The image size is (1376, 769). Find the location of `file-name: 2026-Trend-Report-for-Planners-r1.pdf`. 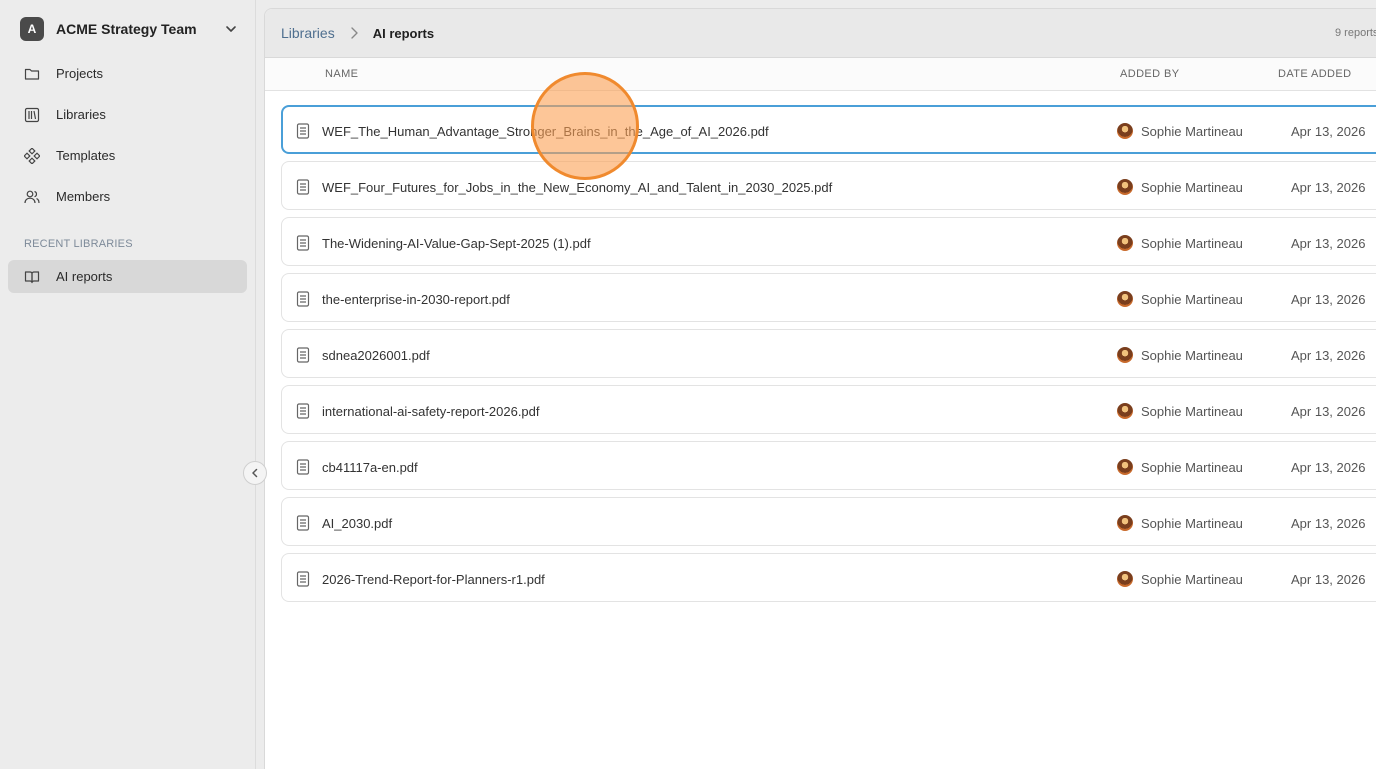

file-name: 2026-Trend-Report-for-Planners-r1.pdf is located at coordinates (433, 579).